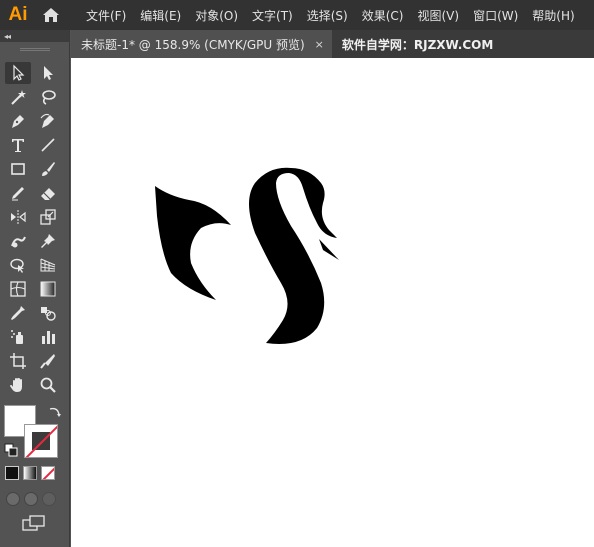 This screenshot has height=547, width=594. I want to click on direct-selection-tool, so click(48, 73).